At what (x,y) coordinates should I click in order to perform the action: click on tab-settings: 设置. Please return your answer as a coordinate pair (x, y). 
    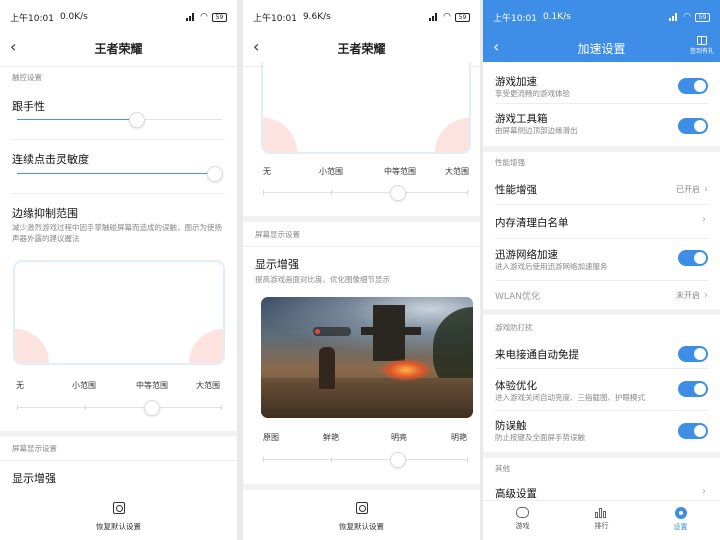
    Looking at the image, I should click on (680, 520).